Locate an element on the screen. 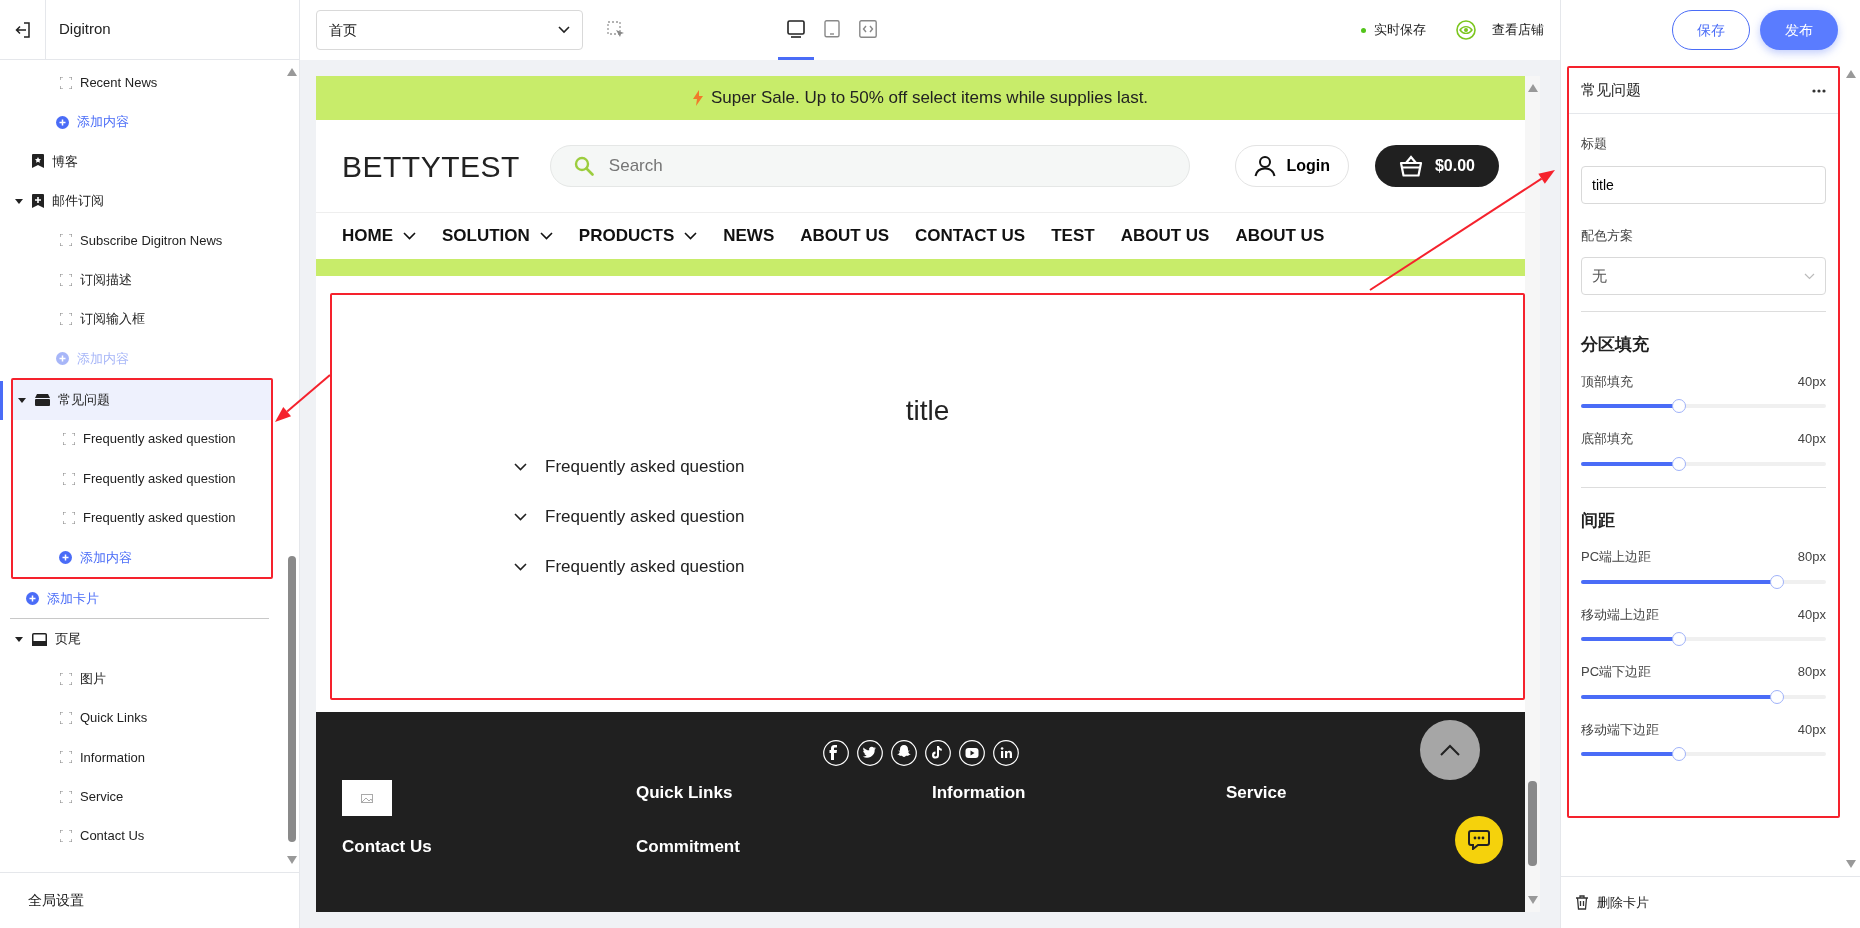 Image resolution: width=1860 pixels, height=928 pixels. nav-link: CONTACT US is located at coordinates (970, 236).